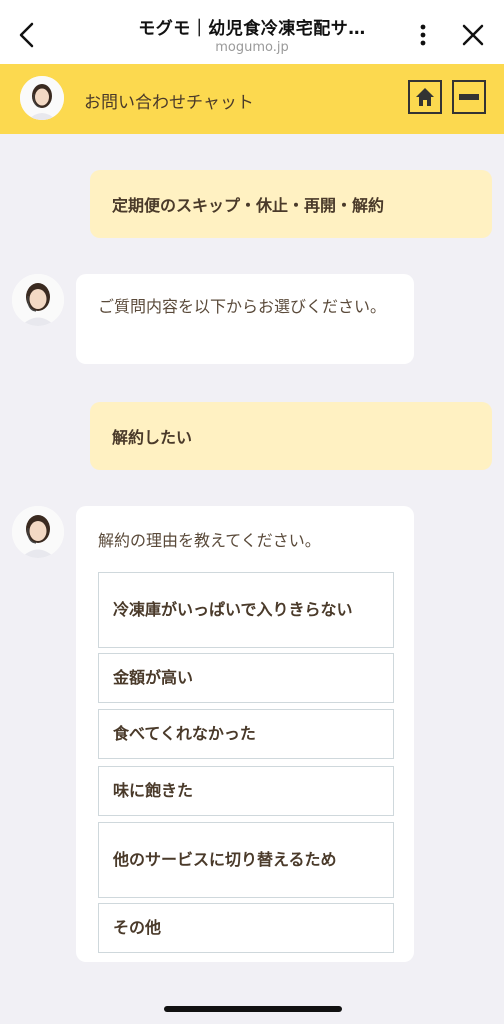 The image size is (504, 1024). Describe the element at coordinates (291, 436) in the screenshot. I see `user-message-bubble: 解約したい` at that location.